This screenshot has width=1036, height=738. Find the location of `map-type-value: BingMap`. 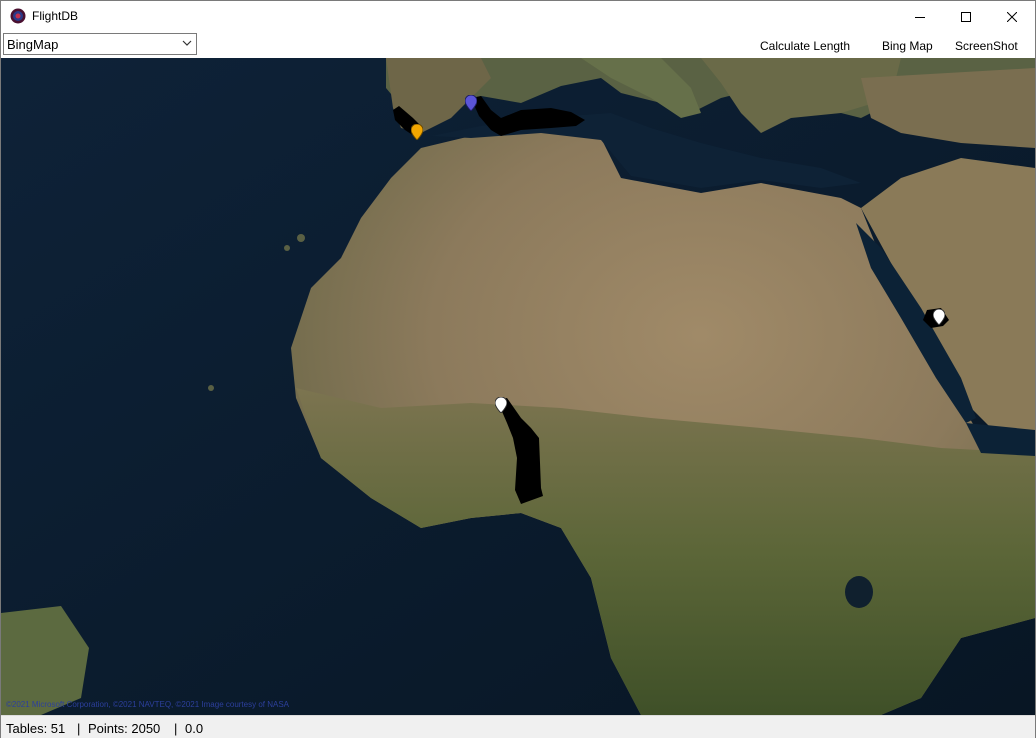

map-type-value: BingMap is located at coordinates (33, 44).